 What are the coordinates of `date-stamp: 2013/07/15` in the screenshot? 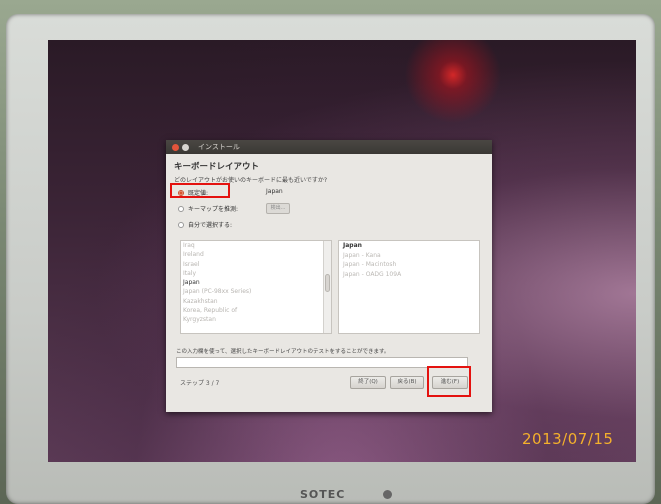 It's located at (568, 439).